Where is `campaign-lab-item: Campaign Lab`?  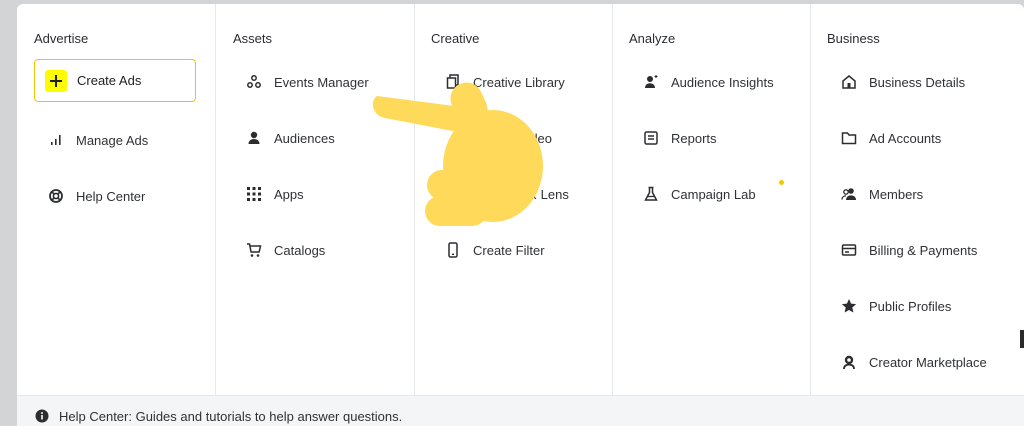
campaign-lab-item: Campaign Lab is located at coordinates (698, 194).